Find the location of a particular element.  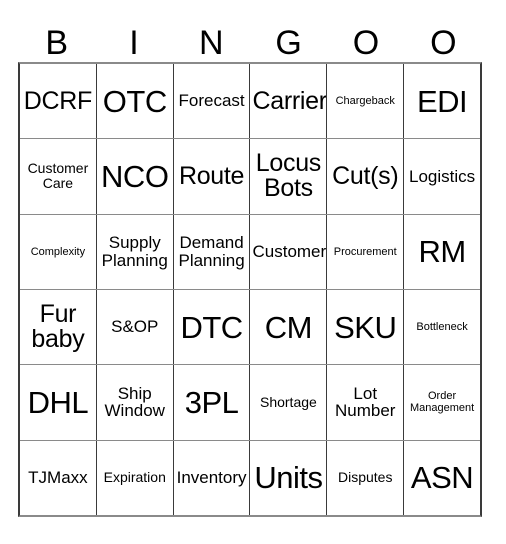

bingo-cell: 3PL is located at coordinates (212, 402).